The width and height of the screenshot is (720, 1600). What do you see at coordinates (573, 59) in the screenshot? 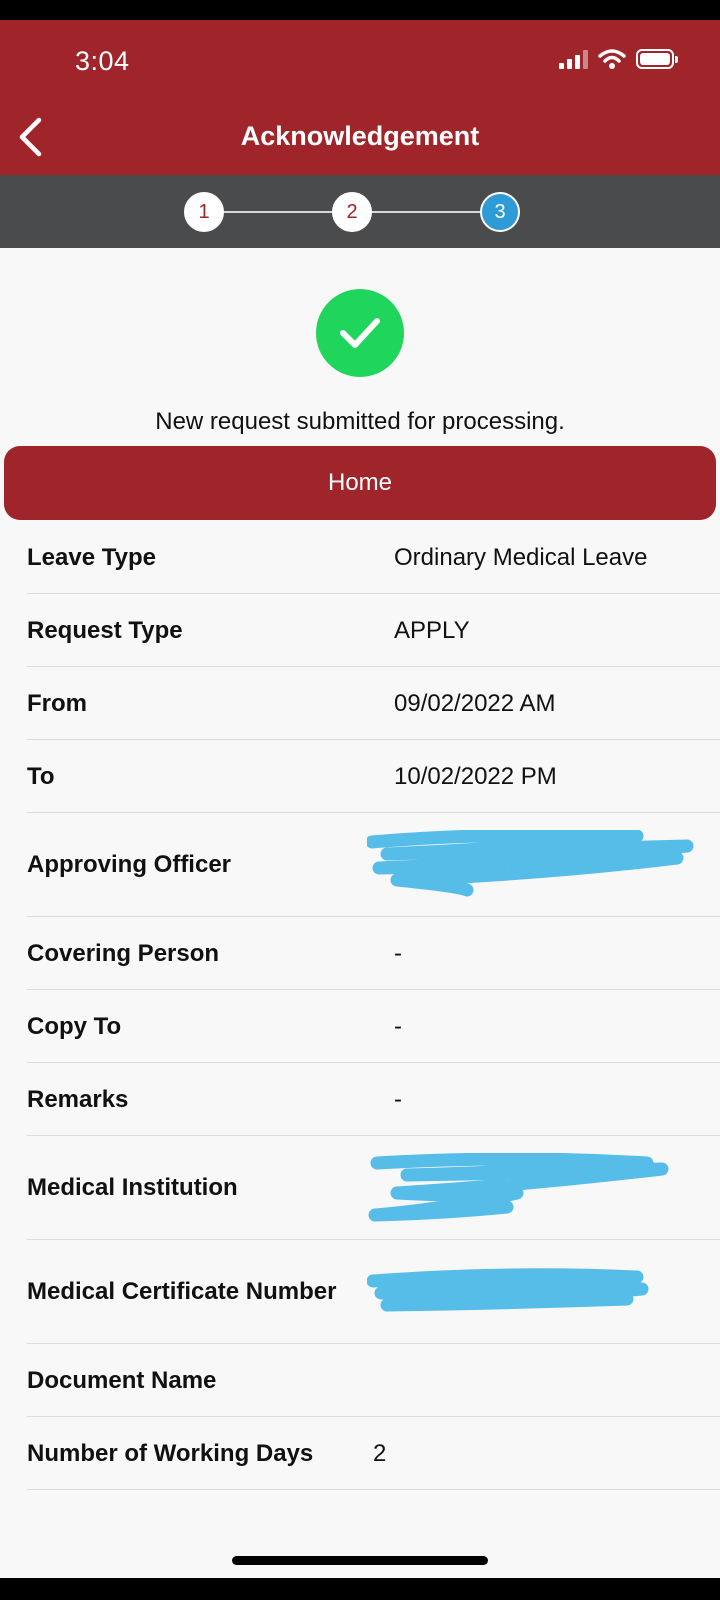
I see `cellular-signal-icon` at bounding box center [573, 59].